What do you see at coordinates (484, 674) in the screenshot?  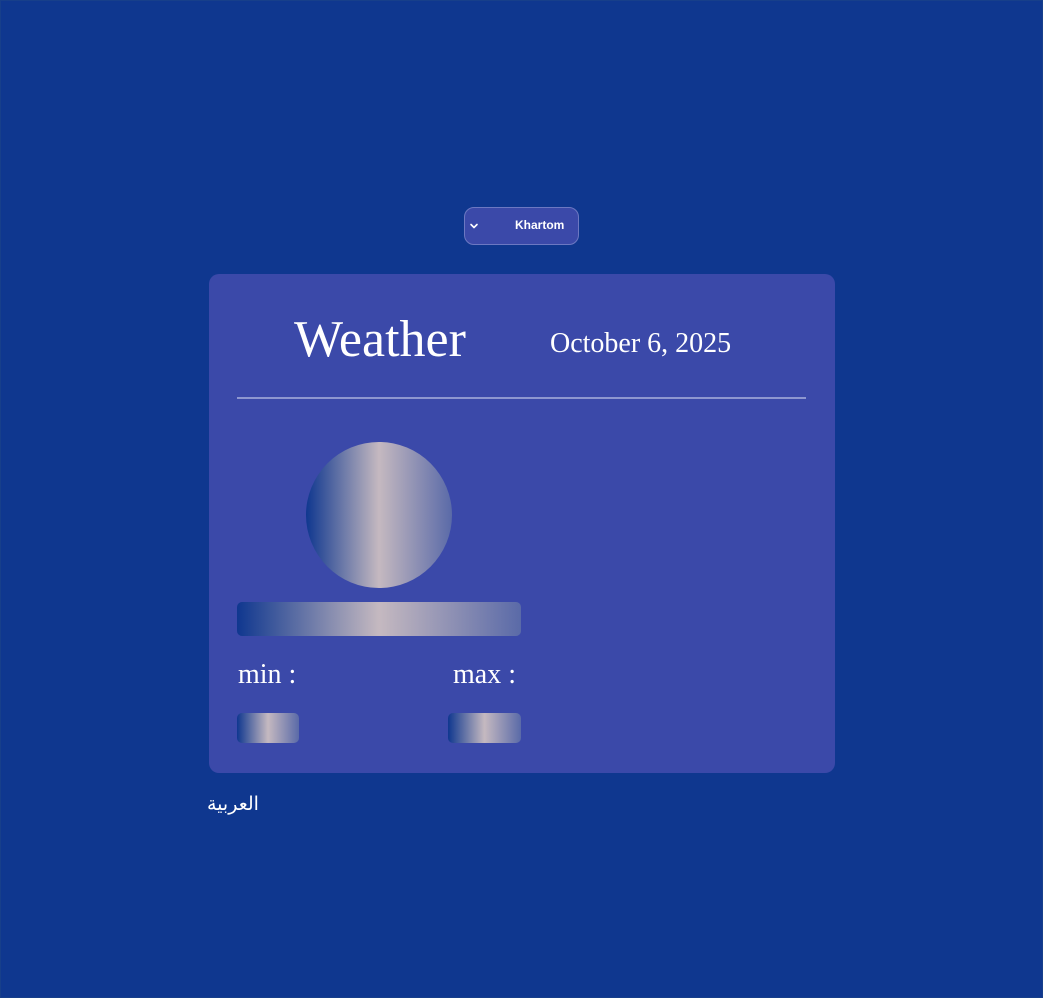 I see `max-temp-label: max :` at bounding box center [484, 674].